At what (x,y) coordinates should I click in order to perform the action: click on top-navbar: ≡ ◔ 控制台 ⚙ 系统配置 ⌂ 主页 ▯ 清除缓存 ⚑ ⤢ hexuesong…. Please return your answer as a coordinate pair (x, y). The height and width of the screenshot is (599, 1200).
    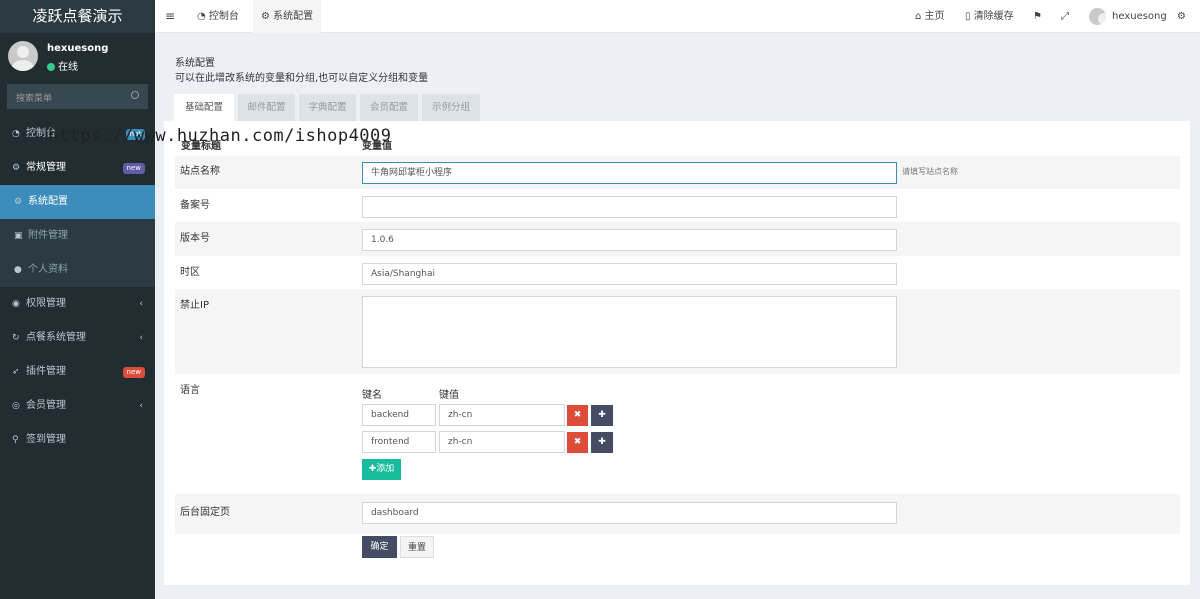
    Looking at the image, I should click on (677, 16).